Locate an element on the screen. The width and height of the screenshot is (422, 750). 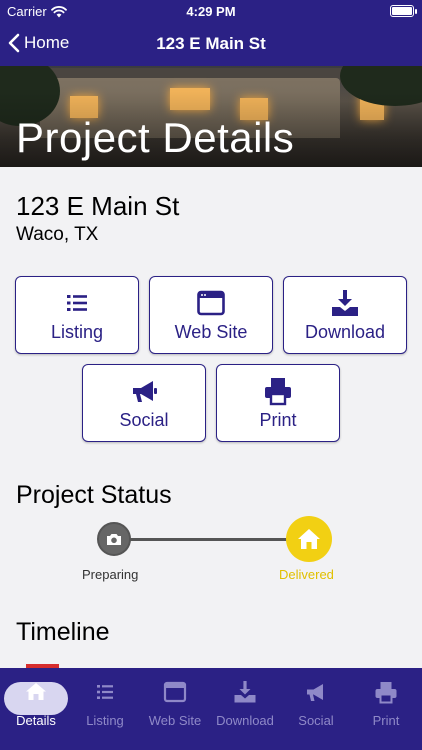
hero-title: Project Details is located at coordinates (155, 137).